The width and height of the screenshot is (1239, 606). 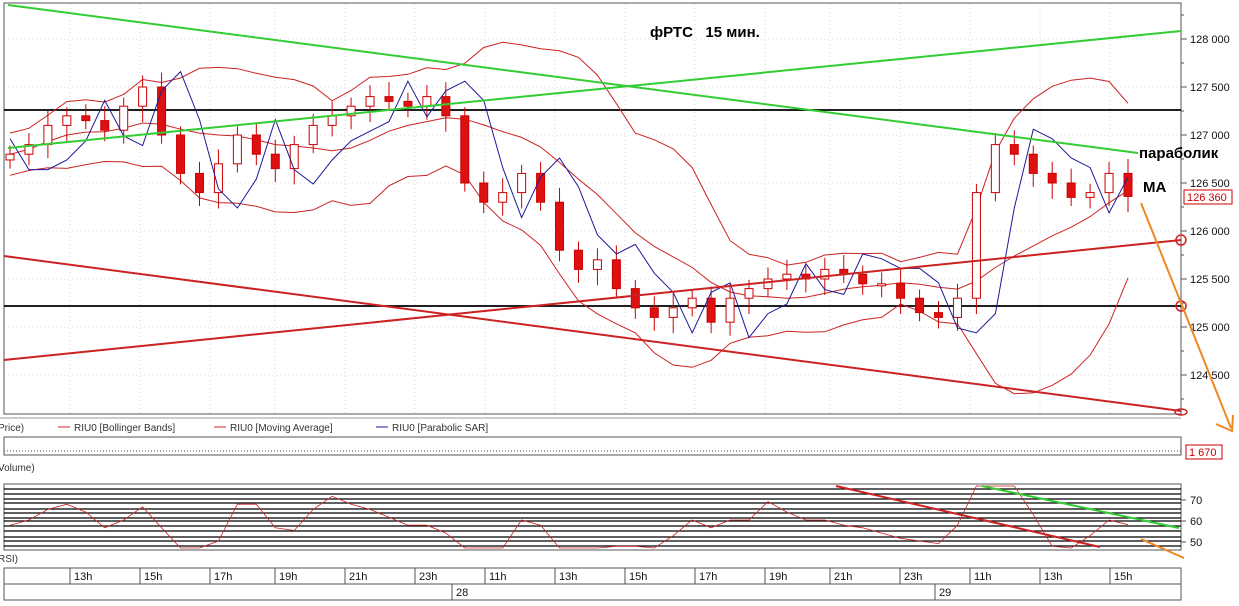 I want to click on chart-title: фРТС 15 мин., so click(x=705, y=32).